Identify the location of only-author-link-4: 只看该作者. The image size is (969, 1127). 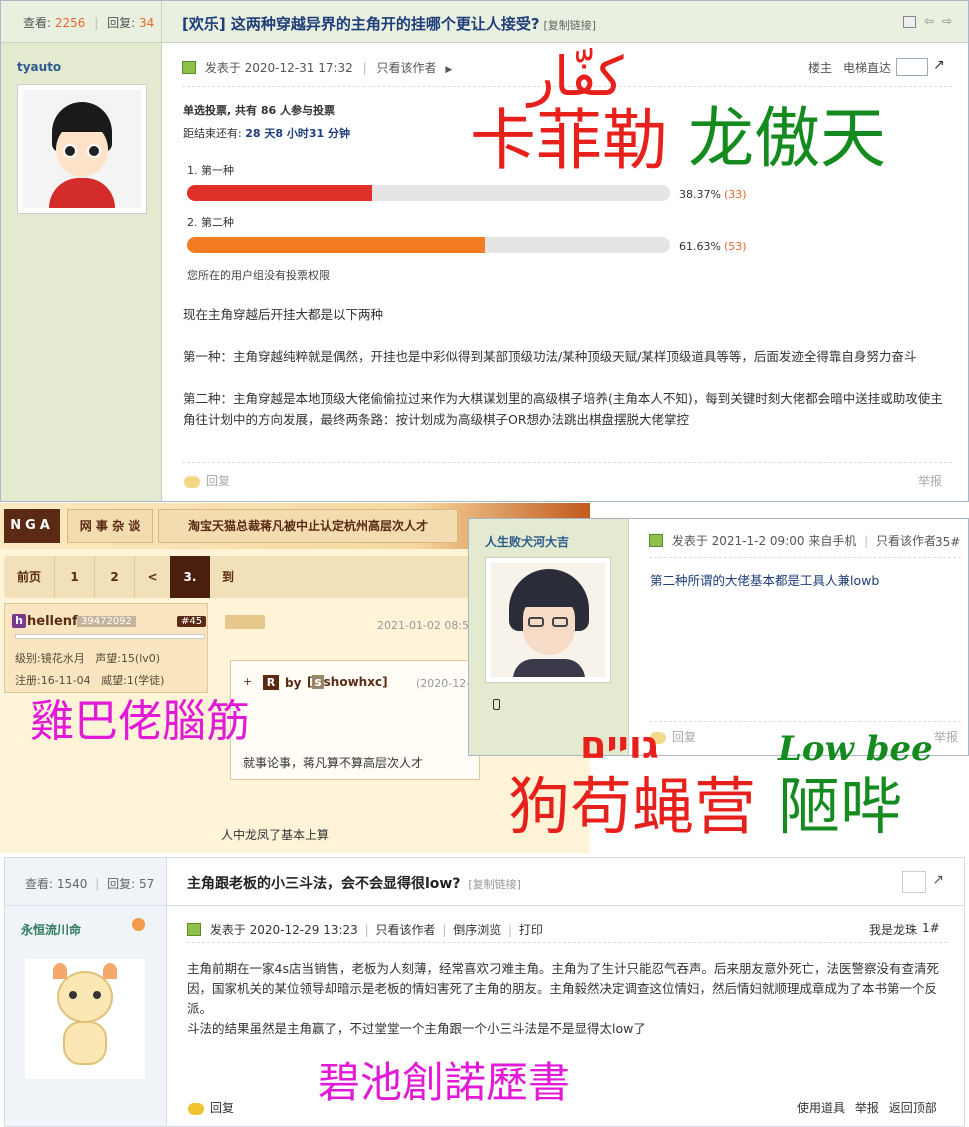
(405, 930).